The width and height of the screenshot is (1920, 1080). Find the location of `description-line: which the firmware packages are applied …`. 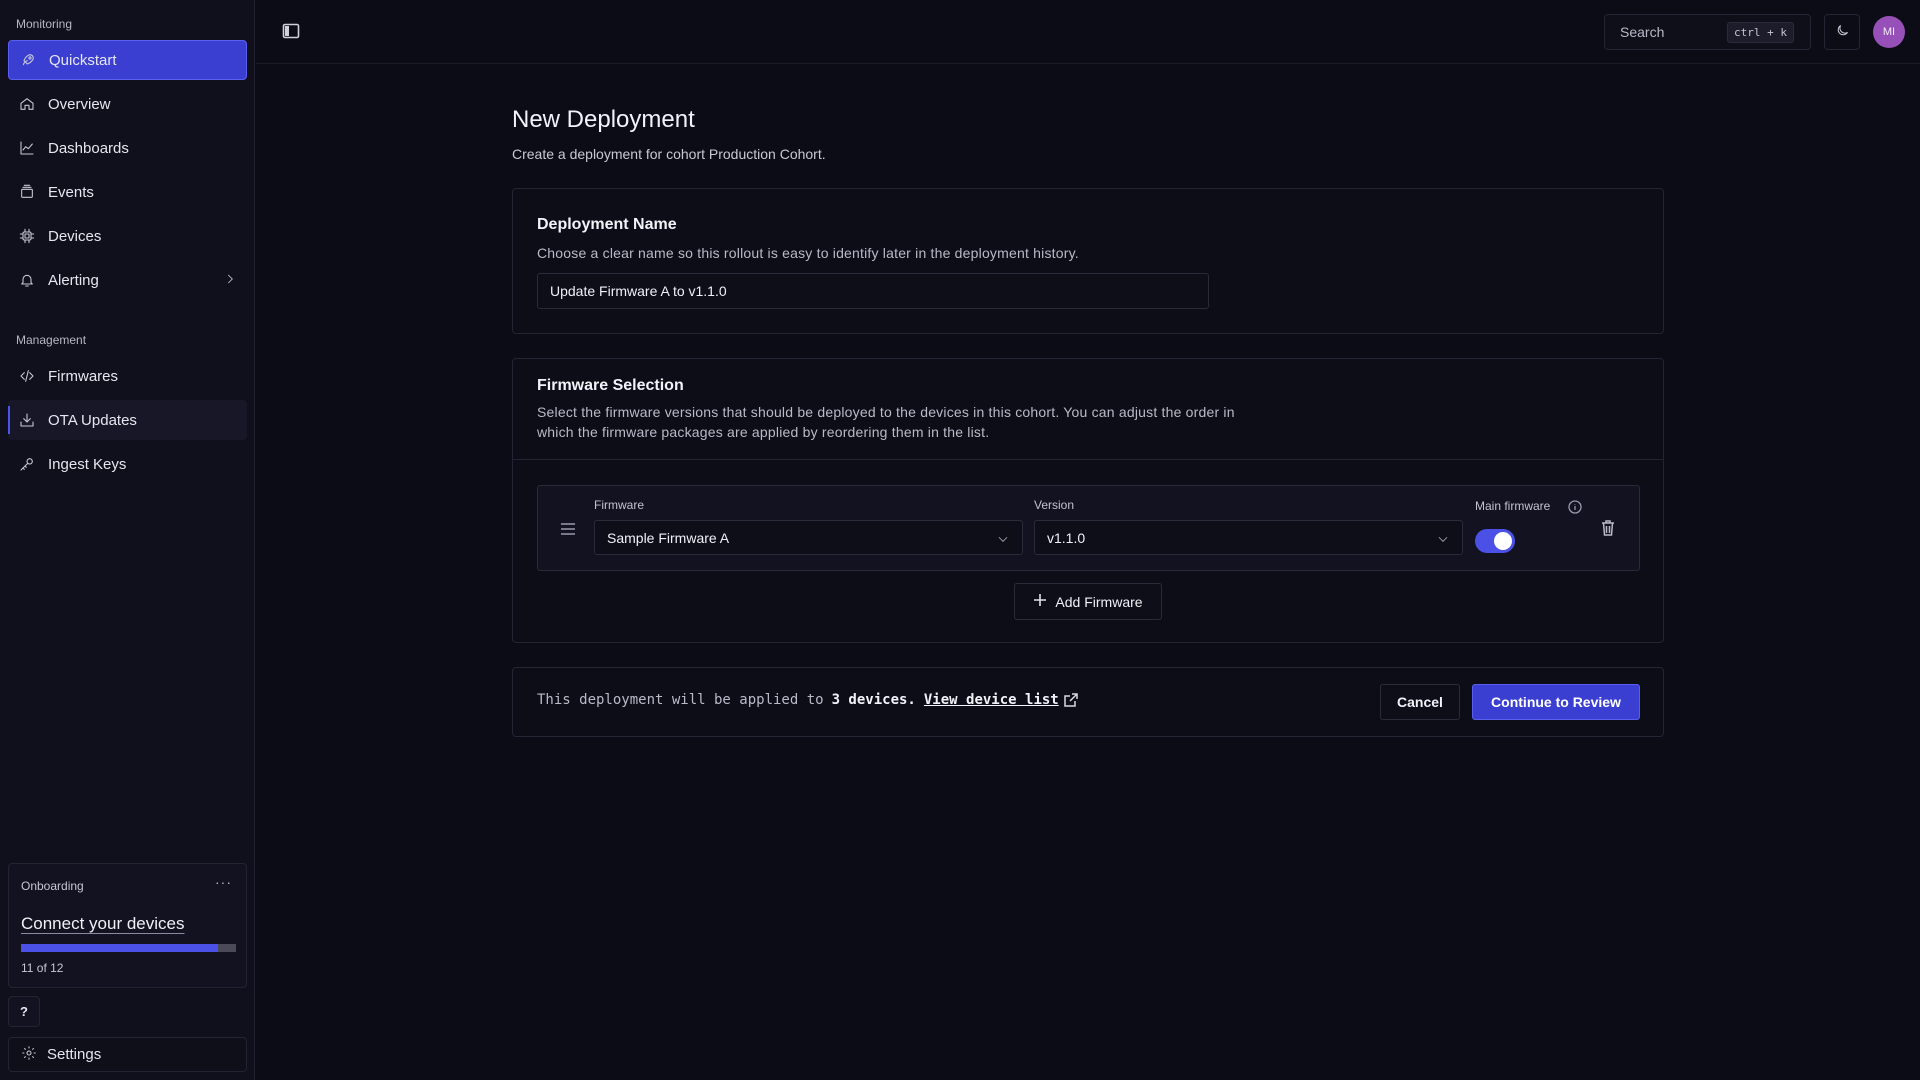

description-line: which the firmware packages are applied … is located at coordinates (763, 432).